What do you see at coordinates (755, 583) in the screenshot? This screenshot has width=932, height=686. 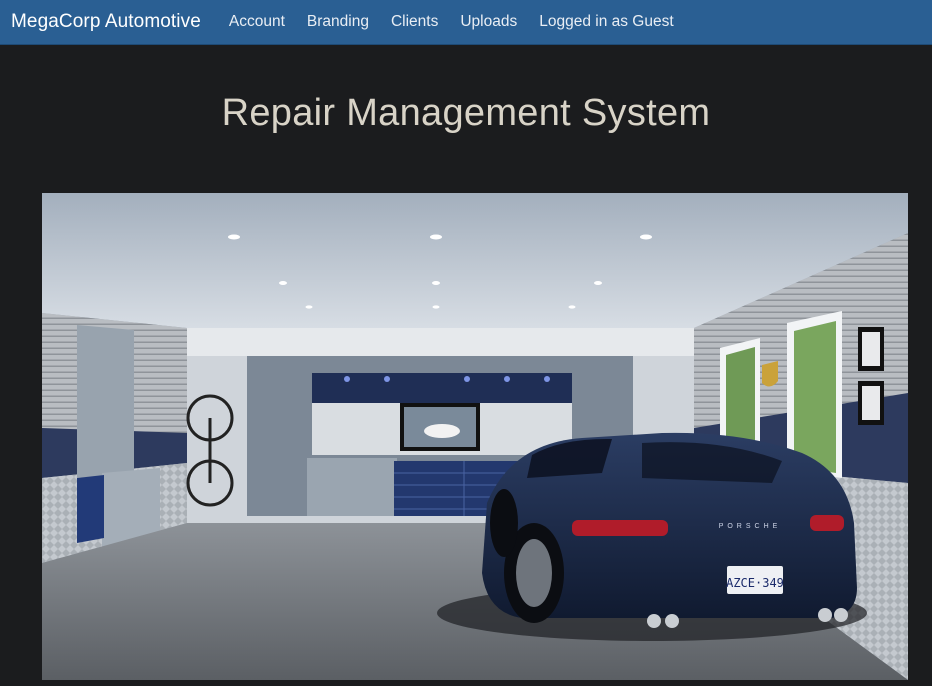 I see `license-plate-text: AZCE·349` at bounding box center [755, 583].